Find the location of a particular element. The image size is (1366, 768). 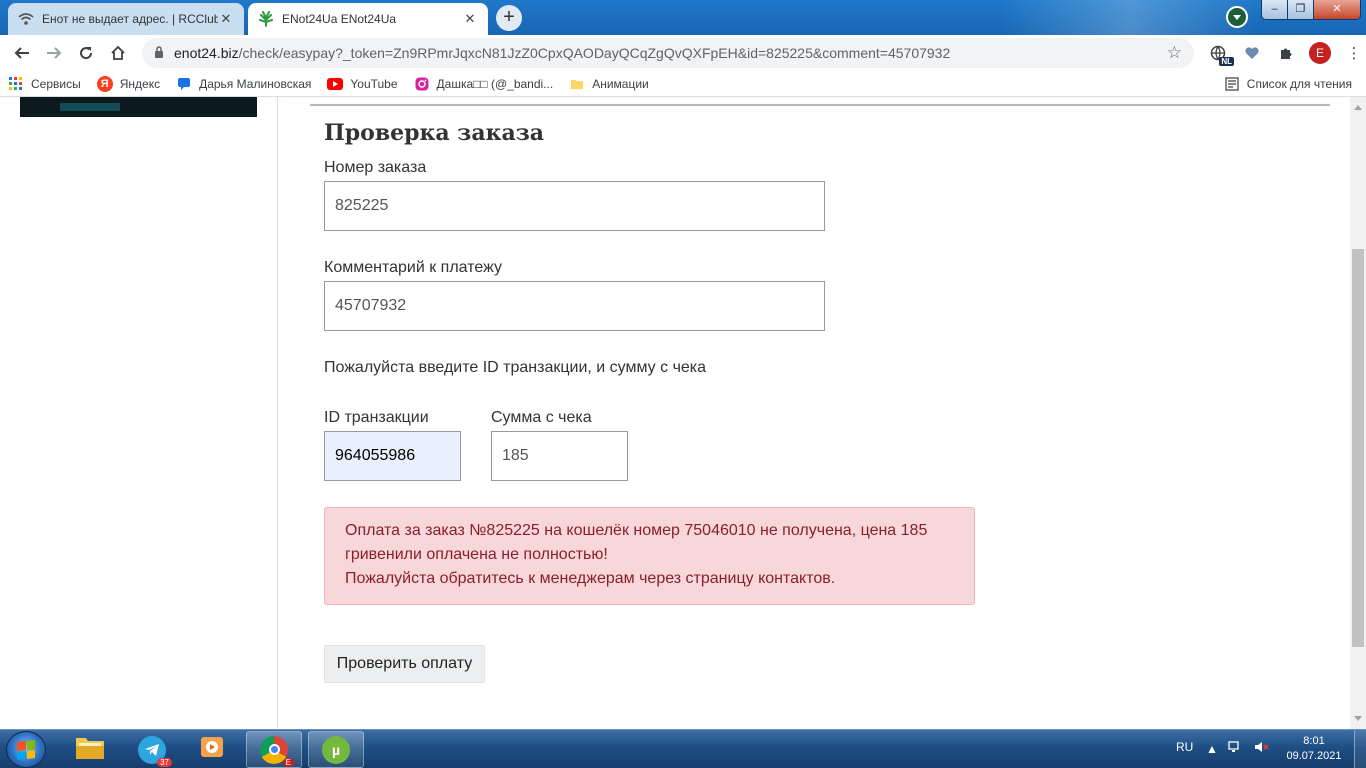

show-hidden-icons-icon: ▲ is located at coordinates (1212, 749).